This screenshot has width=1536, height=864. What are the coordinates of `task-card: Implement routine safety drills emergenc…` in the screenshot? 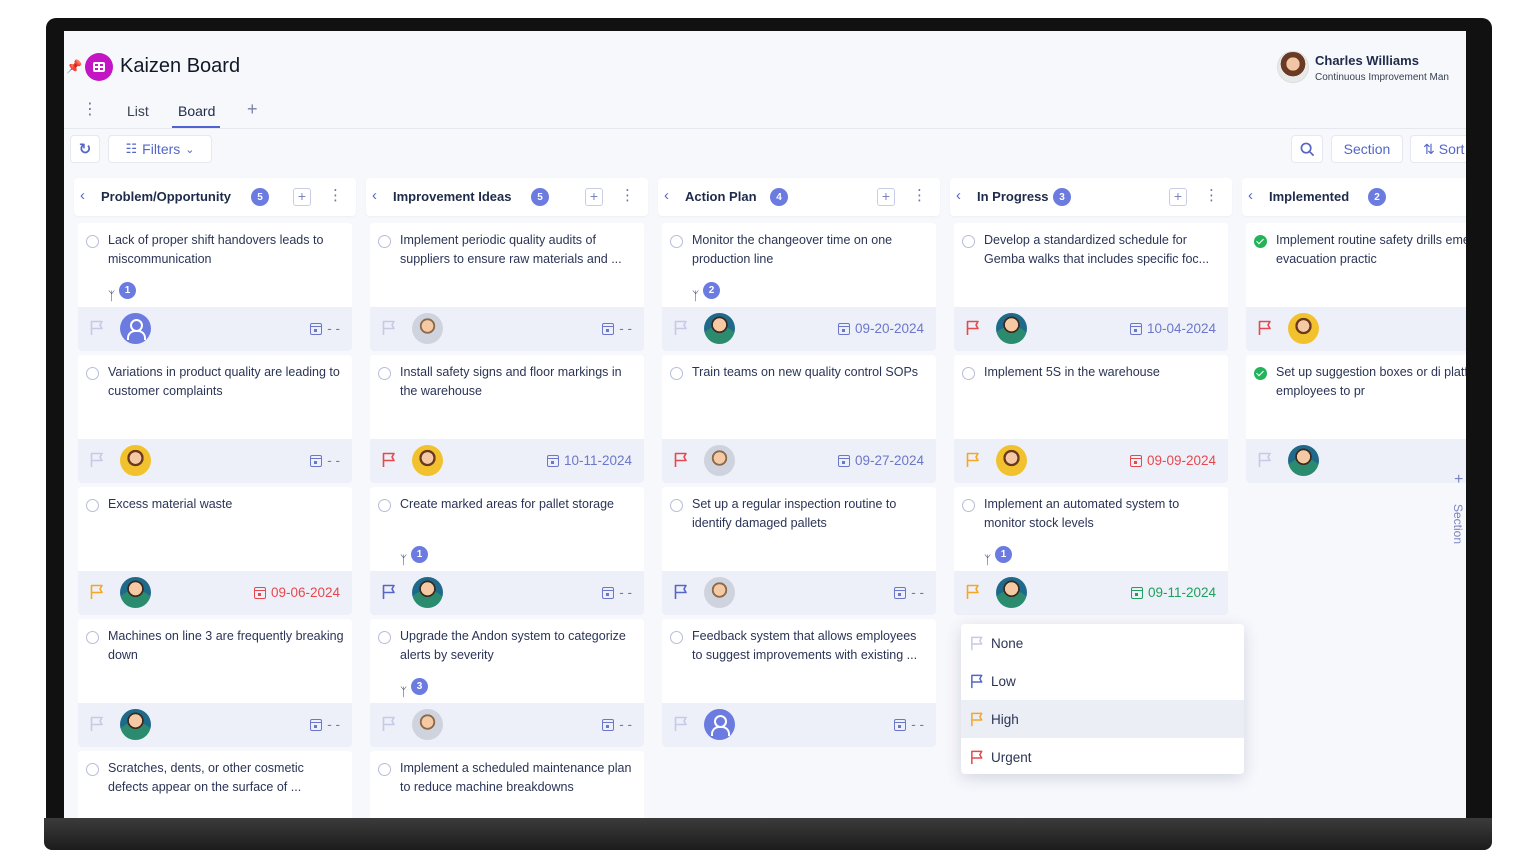 It's located at (1356, 287).